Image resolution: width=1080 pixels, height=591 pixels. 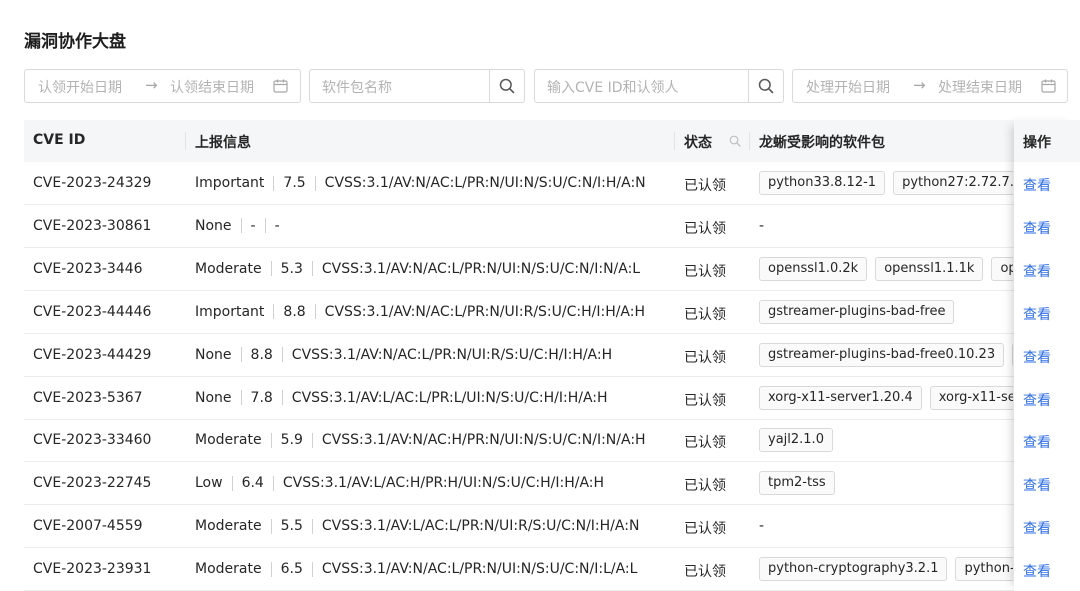 What do you see at coordinates (848, 87) in the screenshot?
I see `handle-start-date: 处理开始日期` at bounding box center [848, 87].